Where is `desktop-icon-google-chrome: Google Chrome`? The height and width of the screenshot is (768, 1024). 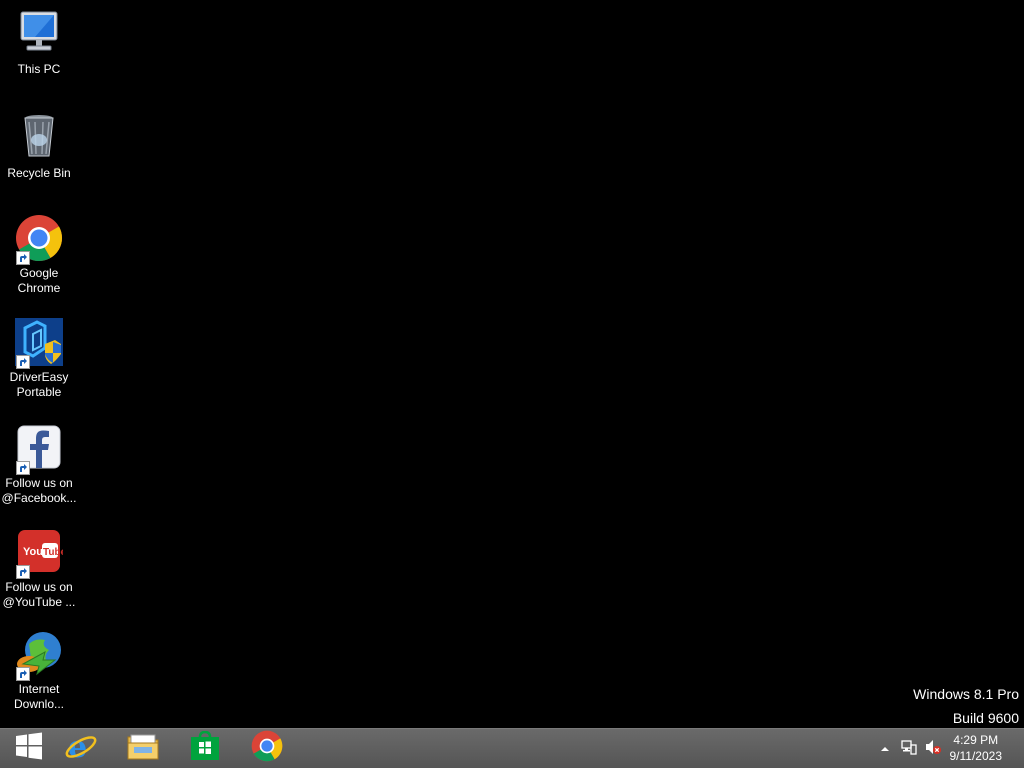
desktop-icon-google-chrome: Google Chrome is located at coordinates (39, 255).